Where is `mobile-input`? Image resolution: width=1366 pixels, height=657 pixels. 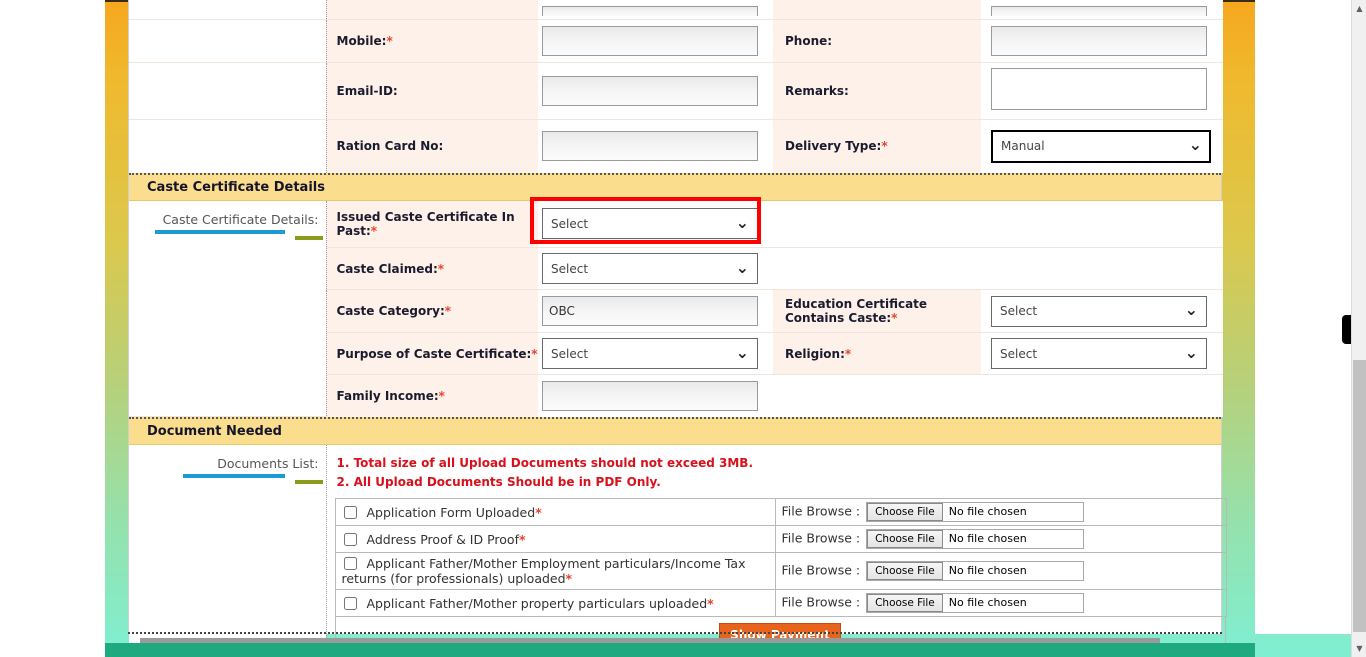
mobile-input is located at coordinates (650, 41).